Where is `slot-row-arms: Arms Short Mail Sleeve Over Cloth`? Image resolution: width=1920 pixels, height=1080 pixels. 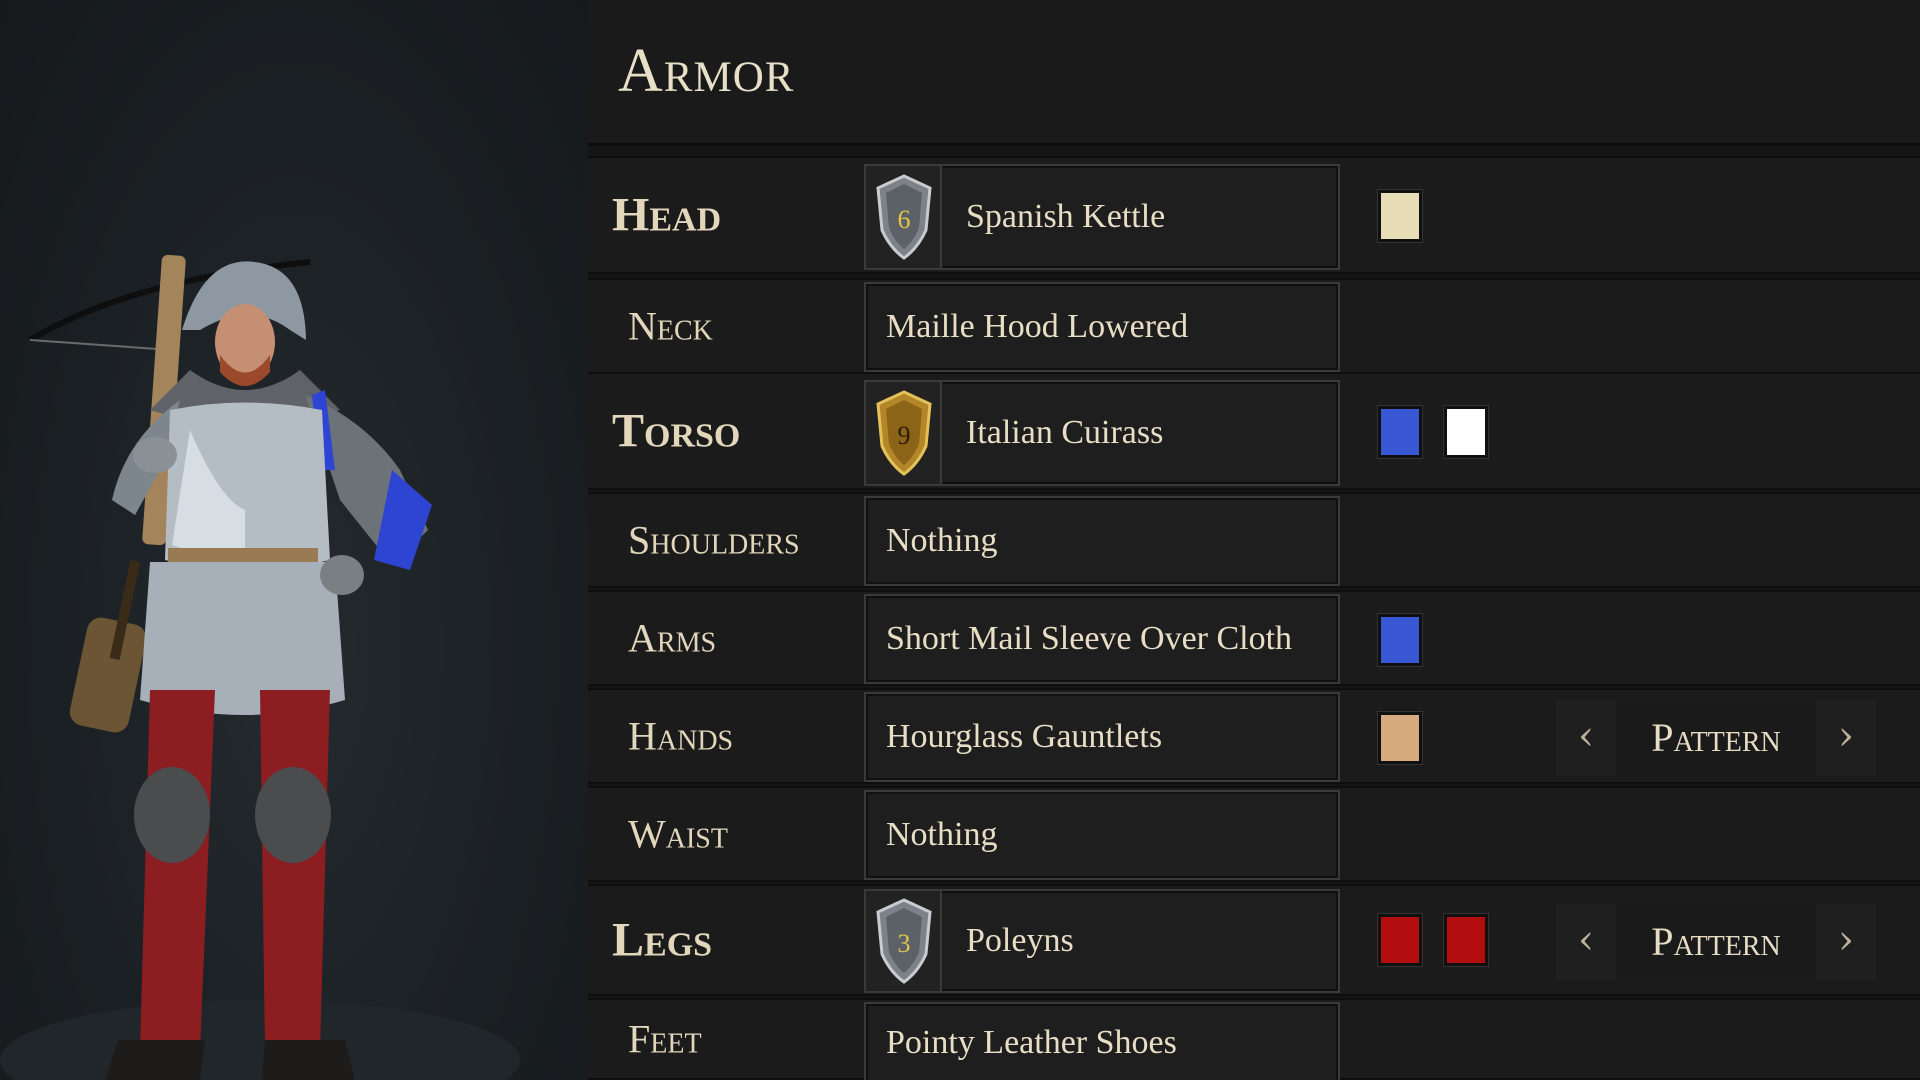 slot-row-arms: Arms Short Mail Sleeve Over Cloth is located at coordinates (1254, 638).